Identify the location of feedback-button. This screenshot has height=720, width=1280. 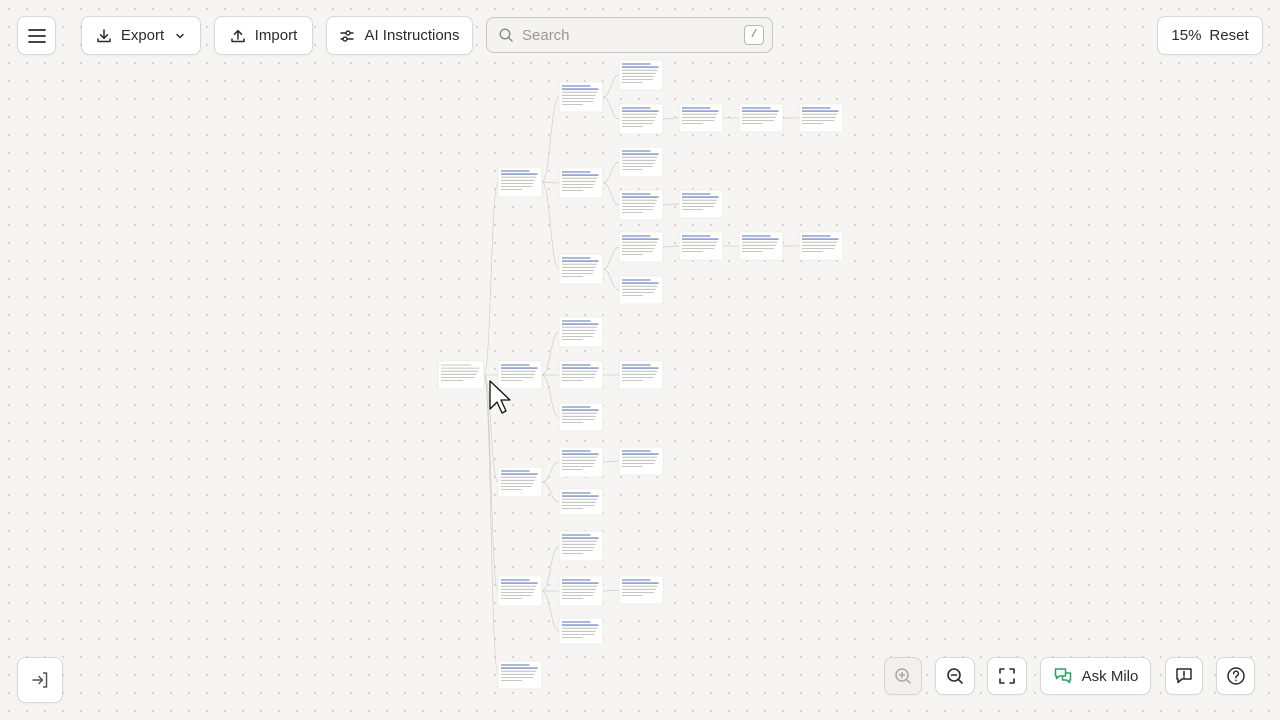
(1184, 676).